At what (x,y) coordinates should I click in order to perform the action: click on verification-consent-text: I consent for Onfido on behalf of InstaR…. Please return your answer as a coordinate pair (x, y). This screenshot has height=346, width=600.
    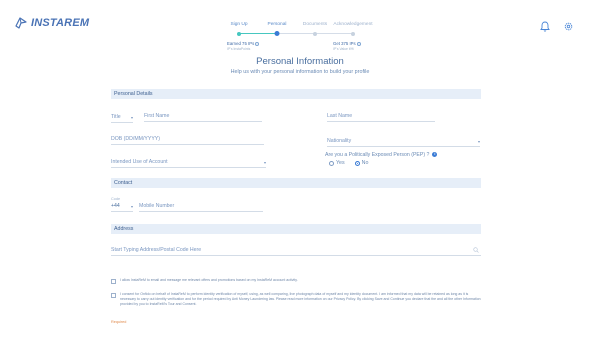
    Looking at the image, I should click on (300, 299).